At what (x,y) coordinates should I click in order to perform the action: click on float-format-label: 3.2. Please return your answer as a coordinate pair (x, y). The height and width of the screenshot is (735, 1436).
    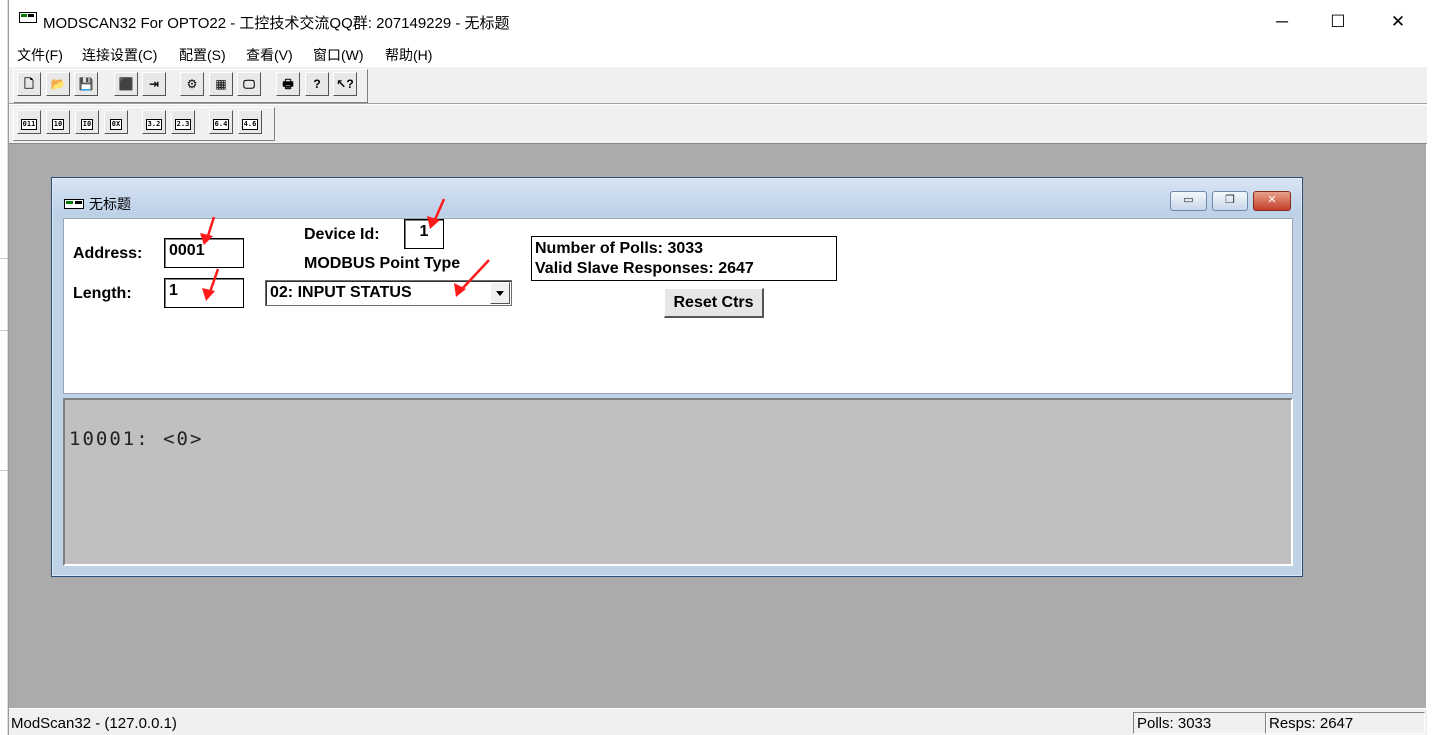
    Looking at the image, I should click on (154, 124).